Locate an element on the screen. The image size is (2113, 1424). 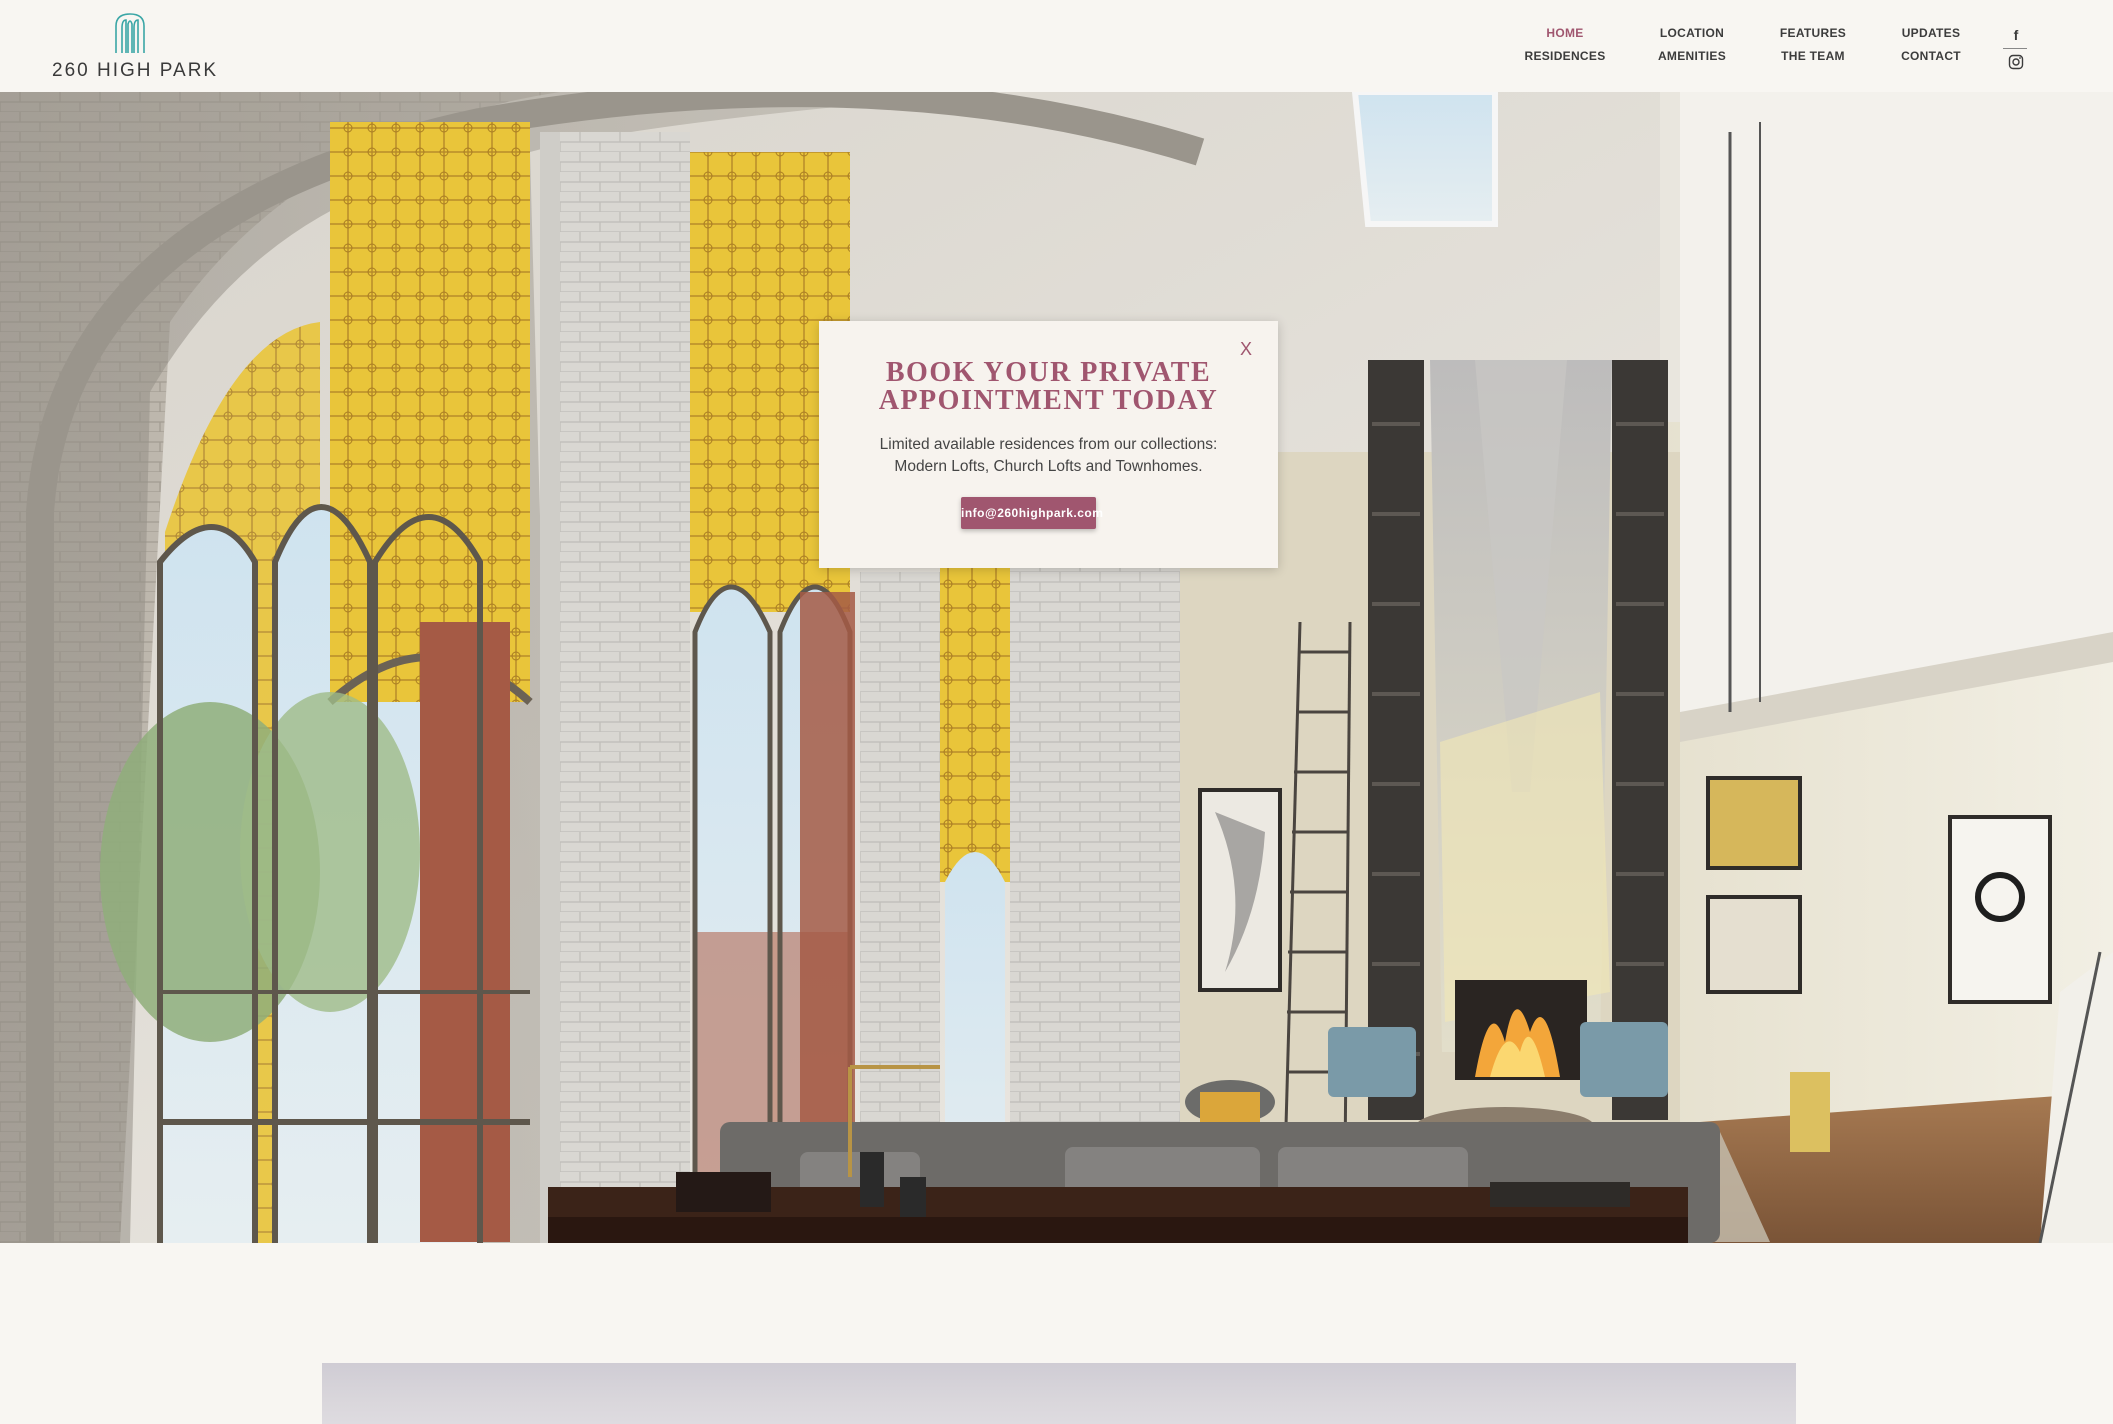
social-divider is located at coordinates (2015, 48).